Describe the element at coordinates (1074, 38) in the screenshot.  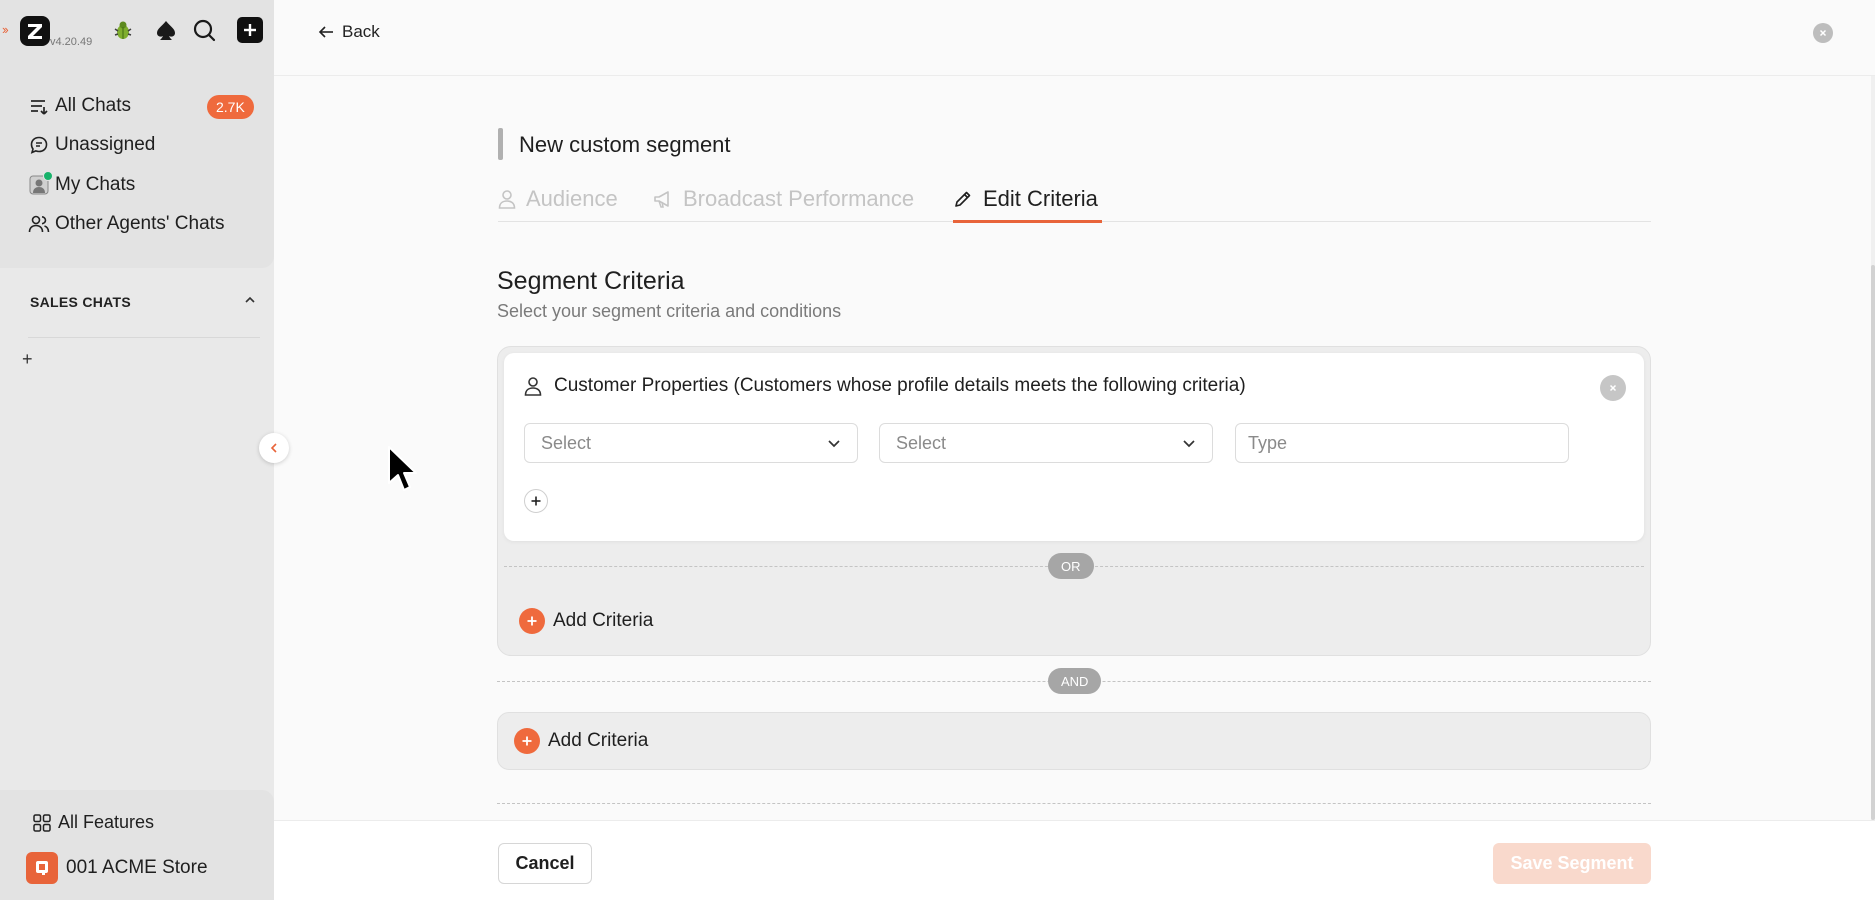
I see `top-bar: Back` at that location.